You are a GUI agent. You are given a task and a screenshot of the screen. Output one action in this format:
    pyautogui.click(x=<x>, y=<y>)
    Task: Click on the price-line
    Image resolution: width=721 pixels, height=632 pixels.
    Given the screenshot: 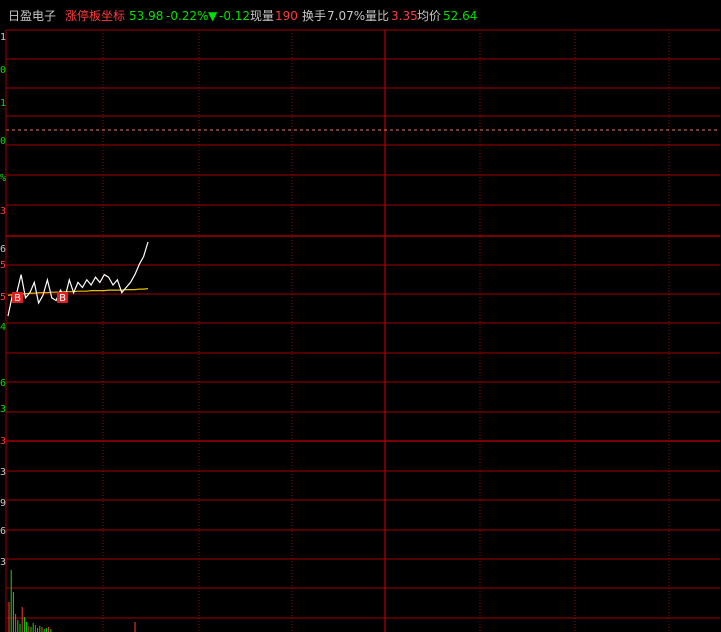 What is the action you would take?
    pyautogui.click(x=78, y=279)
    